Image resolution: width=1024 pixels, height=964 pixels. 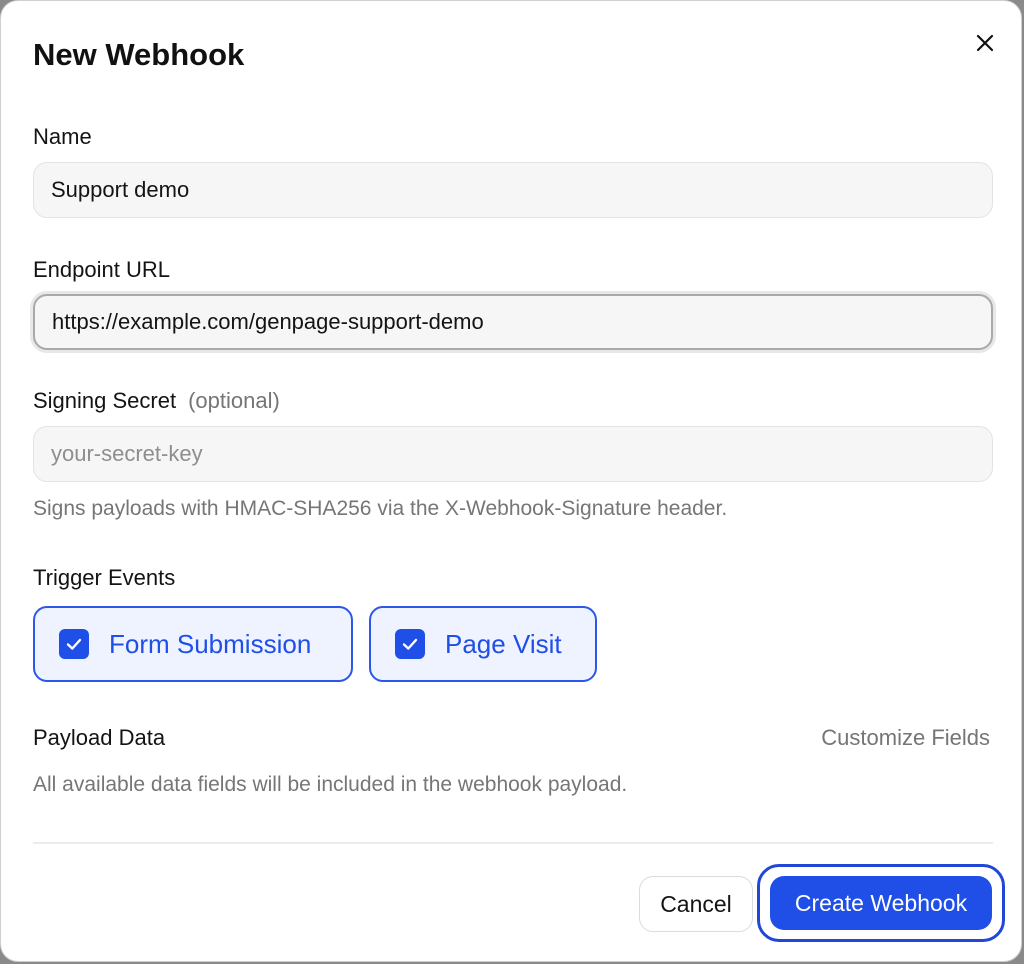 I want to click on name-input, so click(x=513, y=190).